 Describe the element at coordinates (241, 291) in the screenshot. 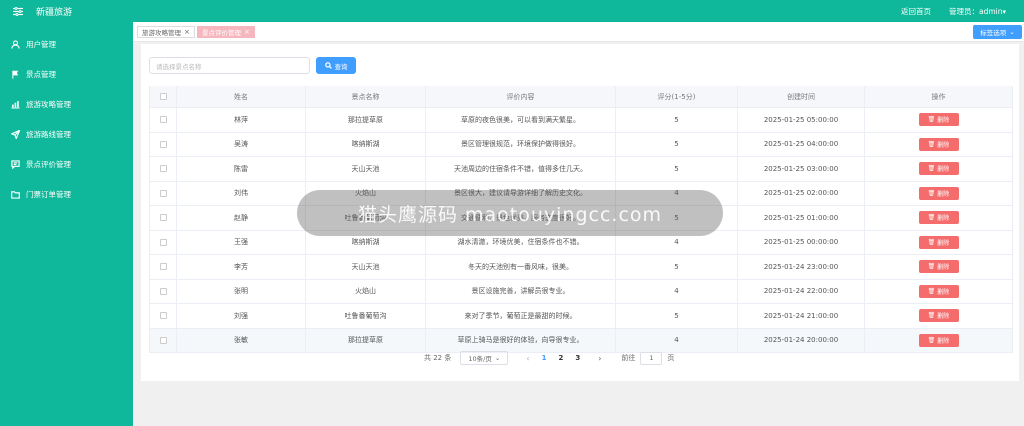

I see `cell-name: 张明` at that location.